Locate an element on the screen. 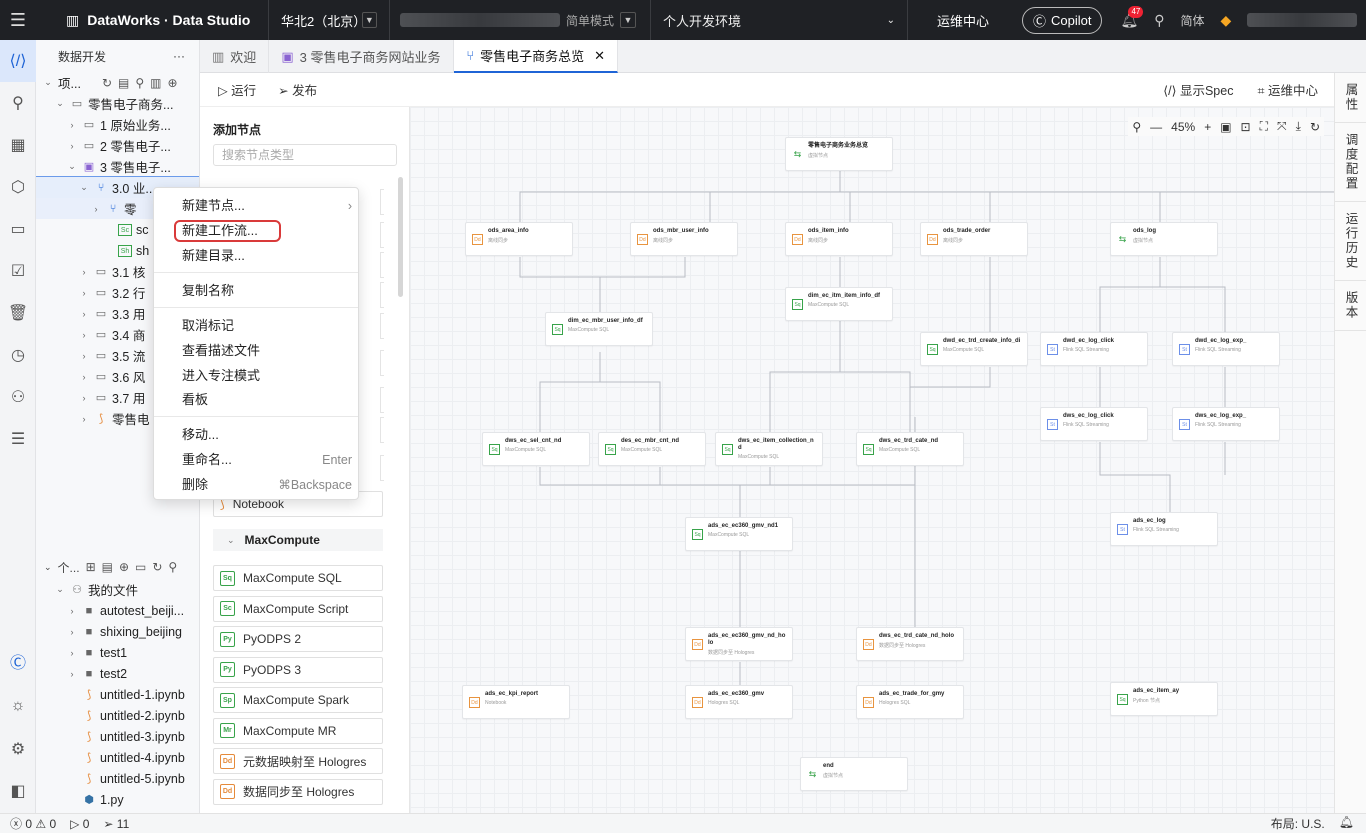 Image resolution: width=1366 pixels, height=833 pixels. file-item: ⟆ untitled-1.ipynb is located at coordinates (117, 694).